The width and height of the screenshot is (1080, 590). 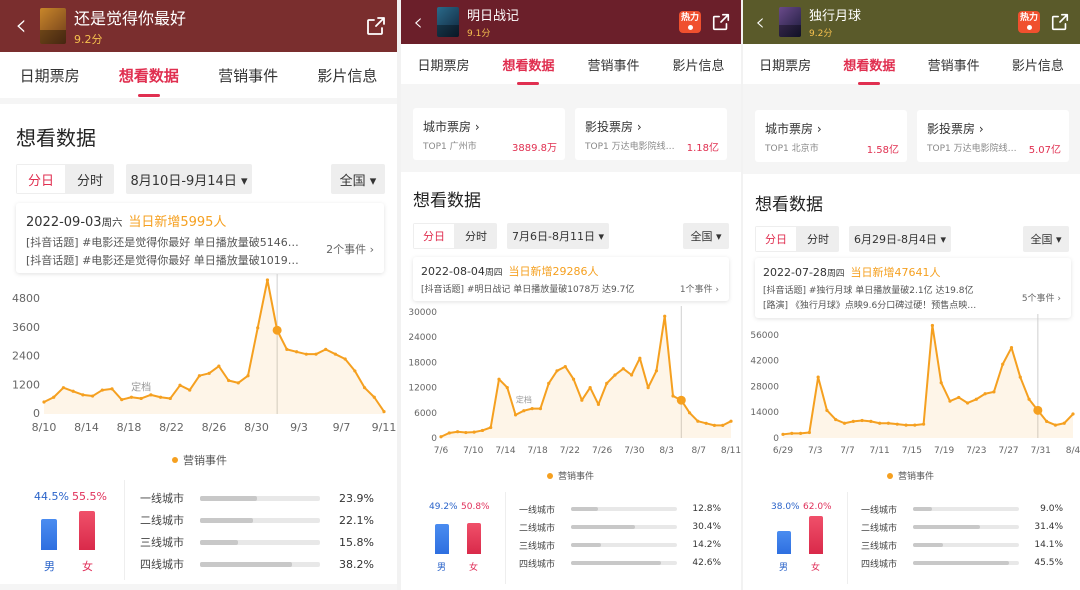 I want to click on y-tick-label: 4800, so click(x=26, y=298).